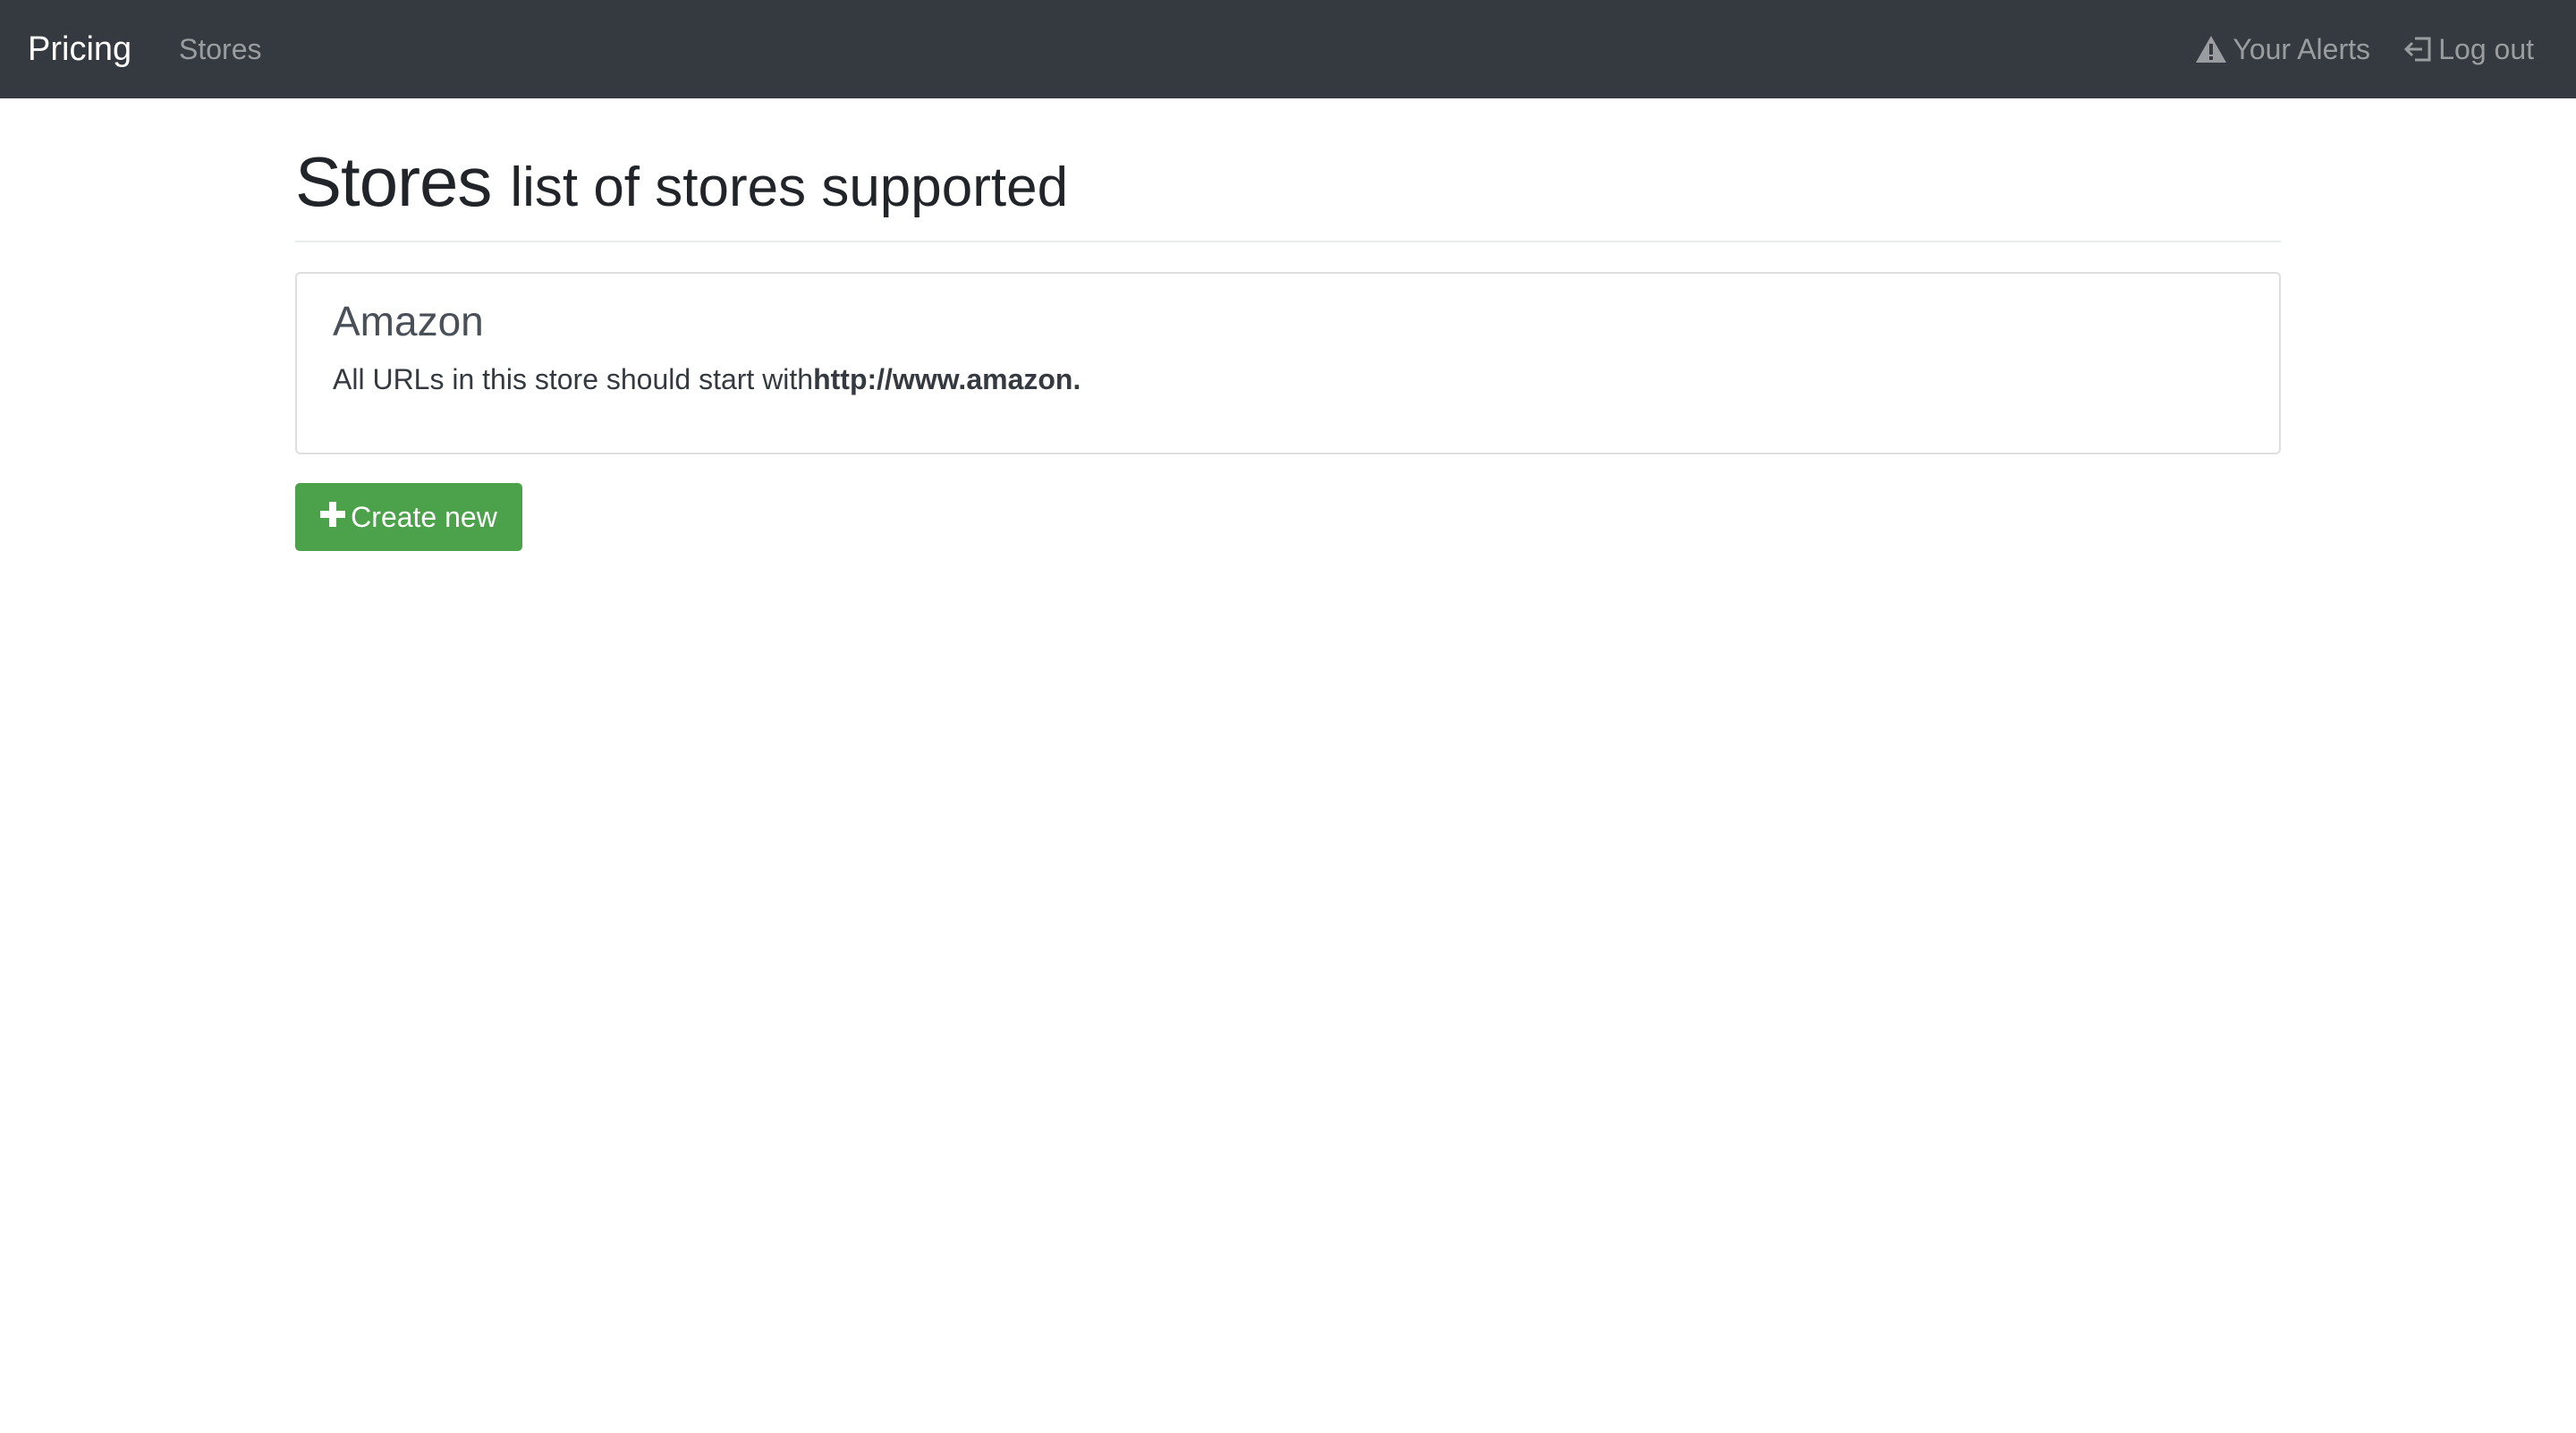 The width and height of the screenshot is (2576, 1433). Describe the element at coordinates (408, 321) in the screenshot. I see `store-card-title: Amazon` at that location.